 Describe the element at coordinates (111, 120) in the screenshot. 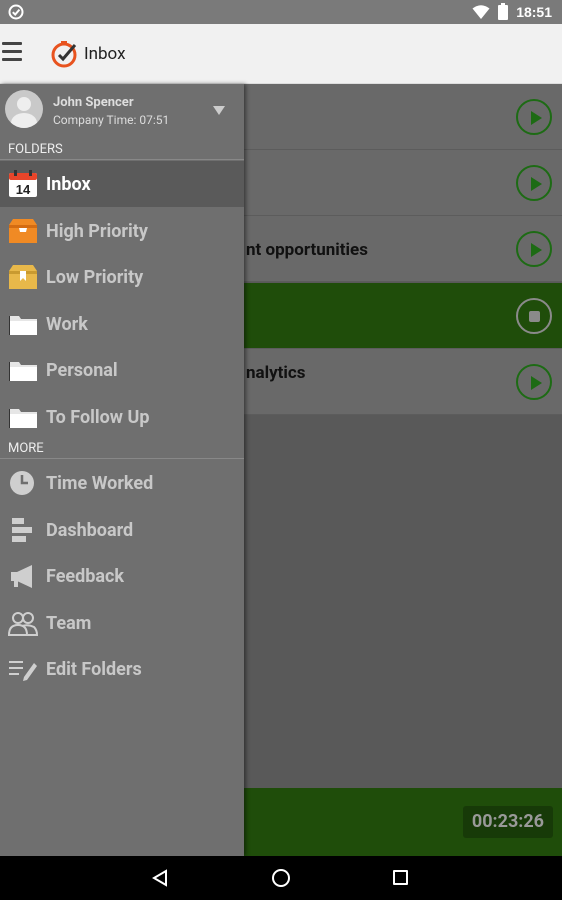

I see `company-time: Company Time: 07:51` at that location.